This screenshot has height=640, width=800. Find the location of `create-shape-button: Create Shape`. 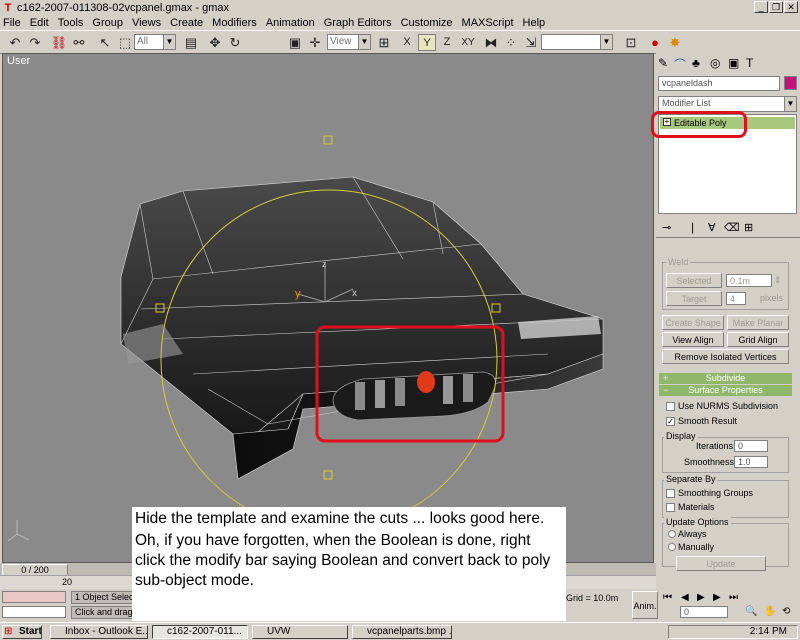

create-shape-button: Create Shape is located at coordinates (693, 322).